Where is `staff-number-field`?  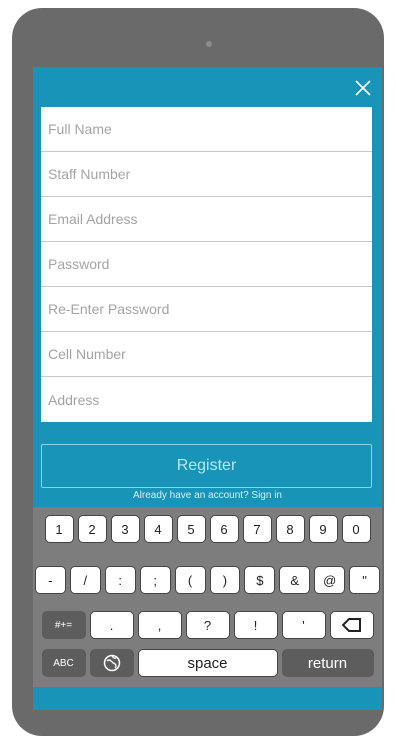
staff-number-field is located at coordinates (206, 174).